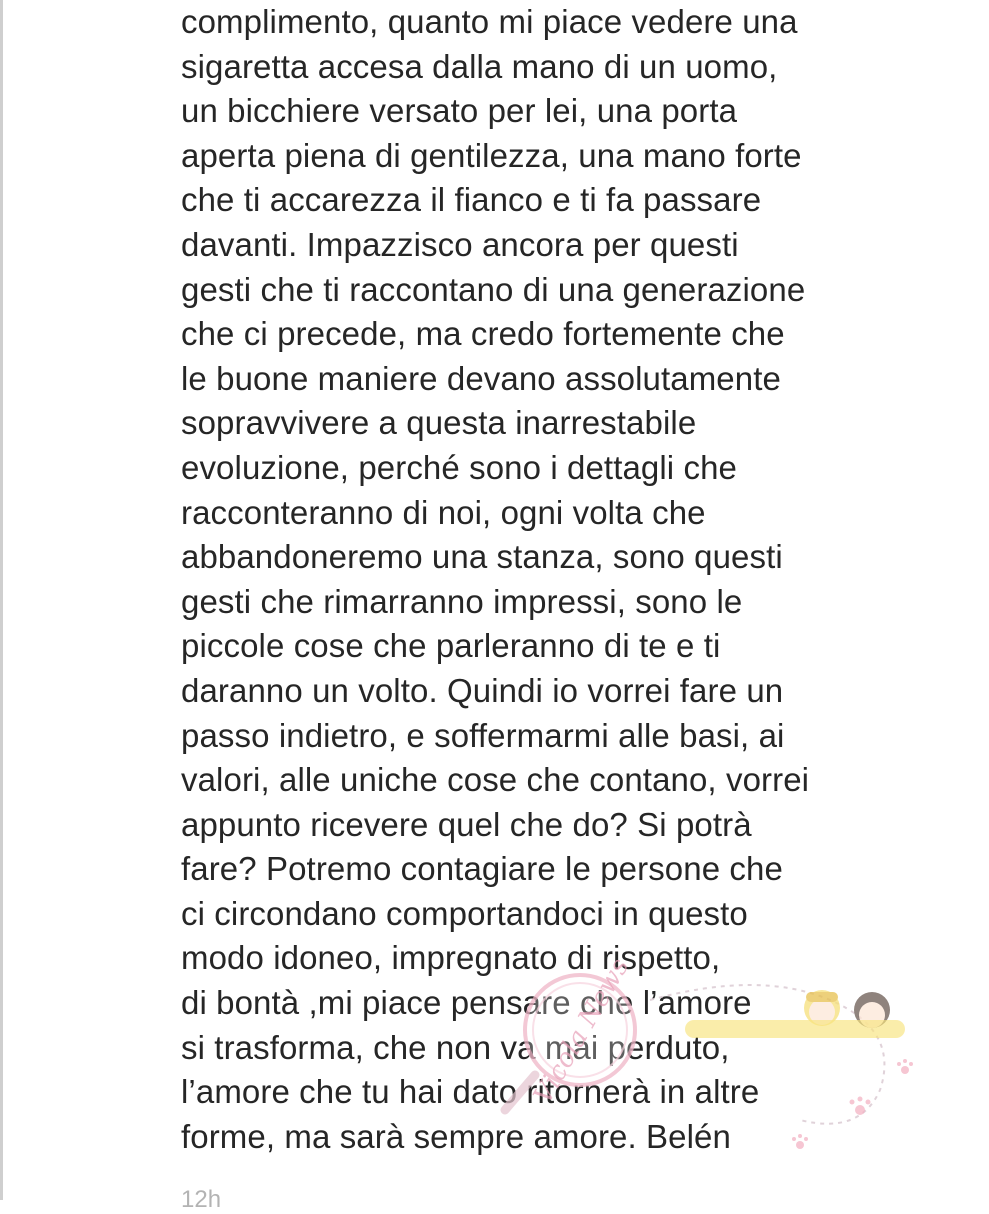 Image resolution: width=989 pixels, height=1214 pixels. What do you see at coordinates (443, 512) in the screenshot?
I see `comment-line: racconteranno di noi, ogni volta che` at bounding box center [443, 512].